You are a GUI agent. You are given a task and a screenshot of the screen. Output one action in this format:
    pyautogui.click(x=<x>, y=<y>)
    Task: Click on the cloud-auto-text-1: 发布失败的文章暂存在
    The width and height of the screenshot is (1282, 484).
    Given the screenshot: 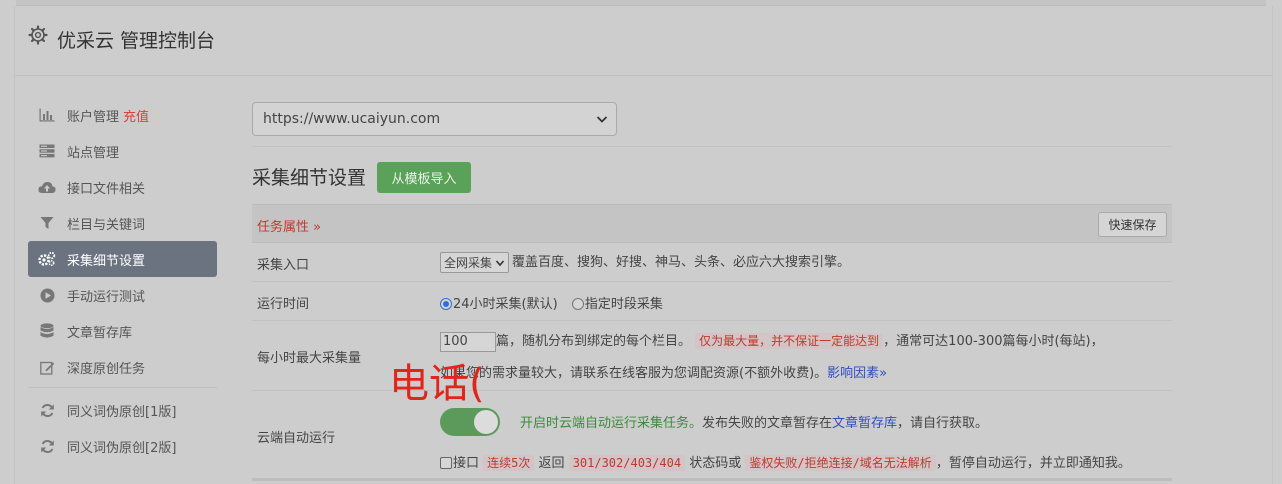 What is the action you would take?
    pyautogui.click(x=767, y=423)
    